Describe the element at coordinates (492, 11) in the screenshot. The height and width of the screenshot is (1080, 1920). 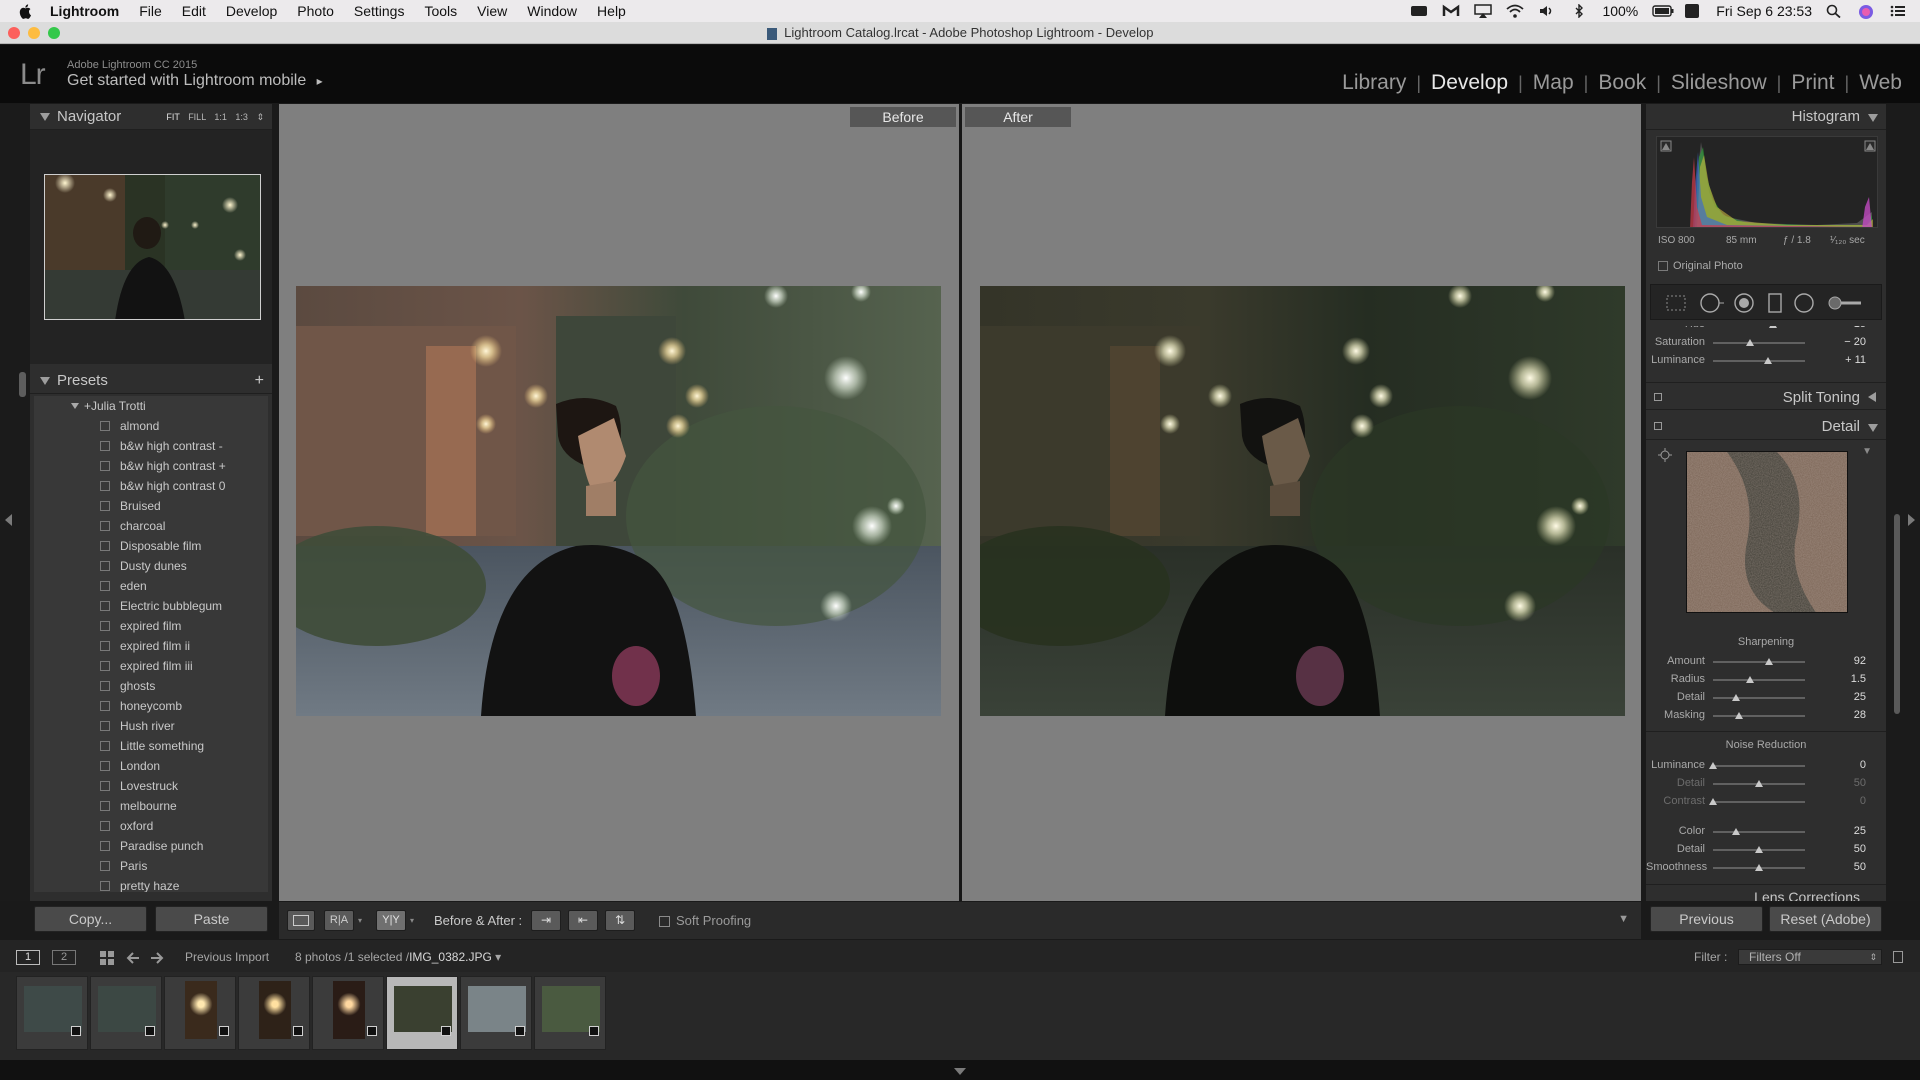
I see `menu-view: View` at that location.